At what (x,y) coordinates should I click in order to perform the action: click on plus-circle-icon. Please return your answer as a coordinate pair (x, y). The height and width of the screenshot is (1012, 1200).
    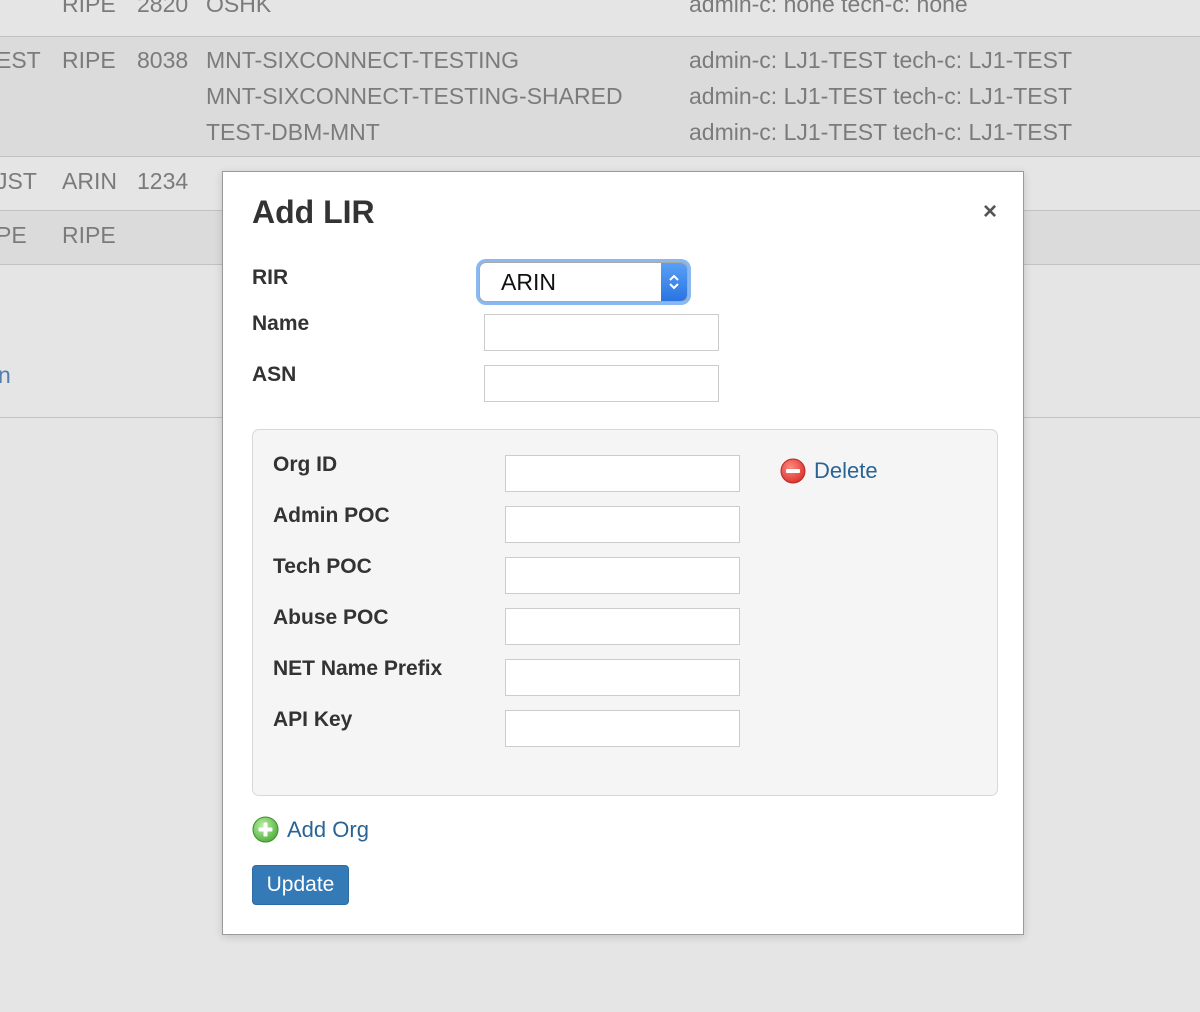
    Looking at the image, I should click on (265, 829).